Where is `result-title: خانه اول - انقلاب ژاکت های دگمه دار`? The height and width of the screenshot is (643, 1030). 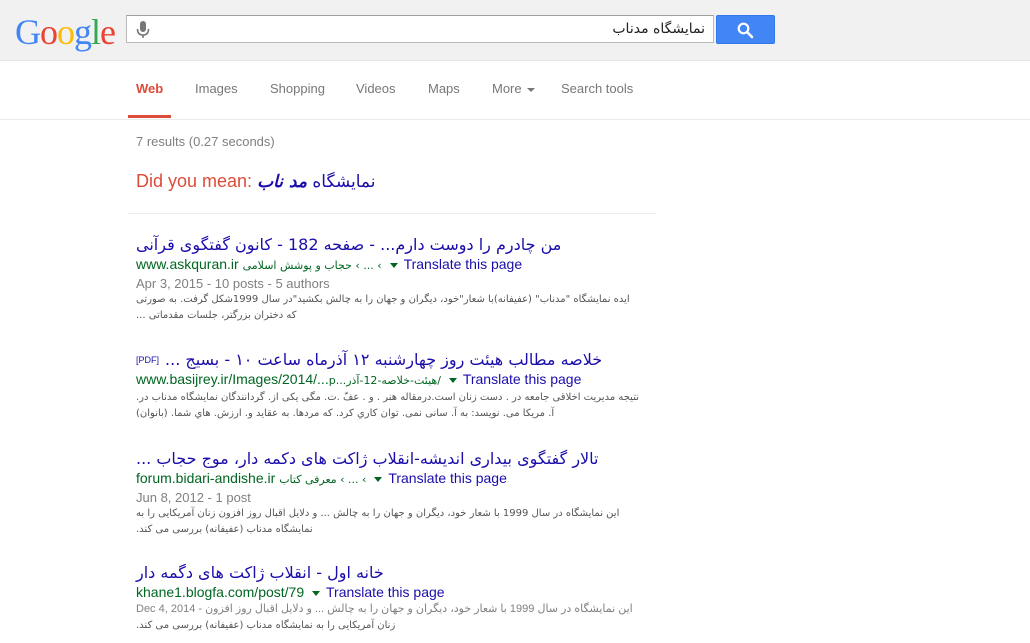
result-title: خانه اول - انقلاب ژاکت های دگمه دار is located at coordinates (406, 573).